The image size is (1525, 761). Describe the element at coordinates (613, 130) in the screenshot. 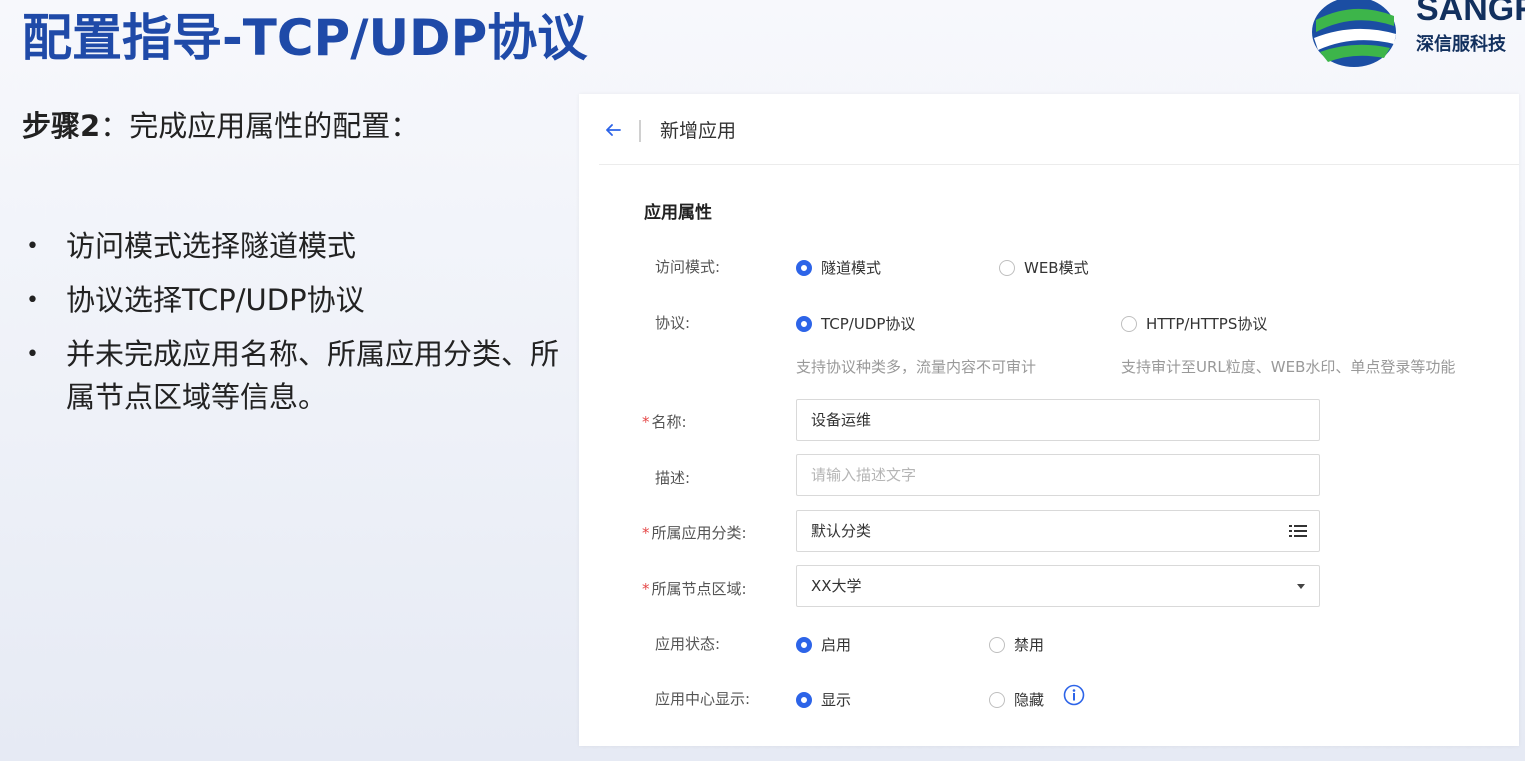

I see `back-arrow-icon` at that location.